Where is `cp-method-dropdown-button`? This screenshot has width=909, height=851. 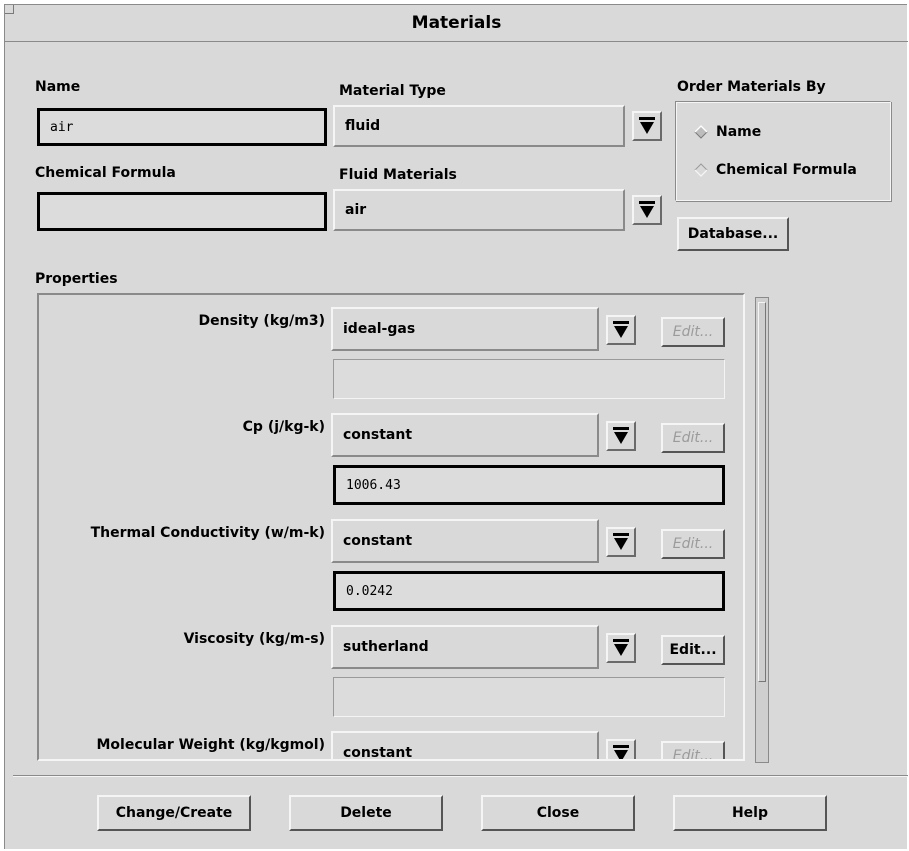 cp-method-dropdown-button is located at coordinates (621, 436).